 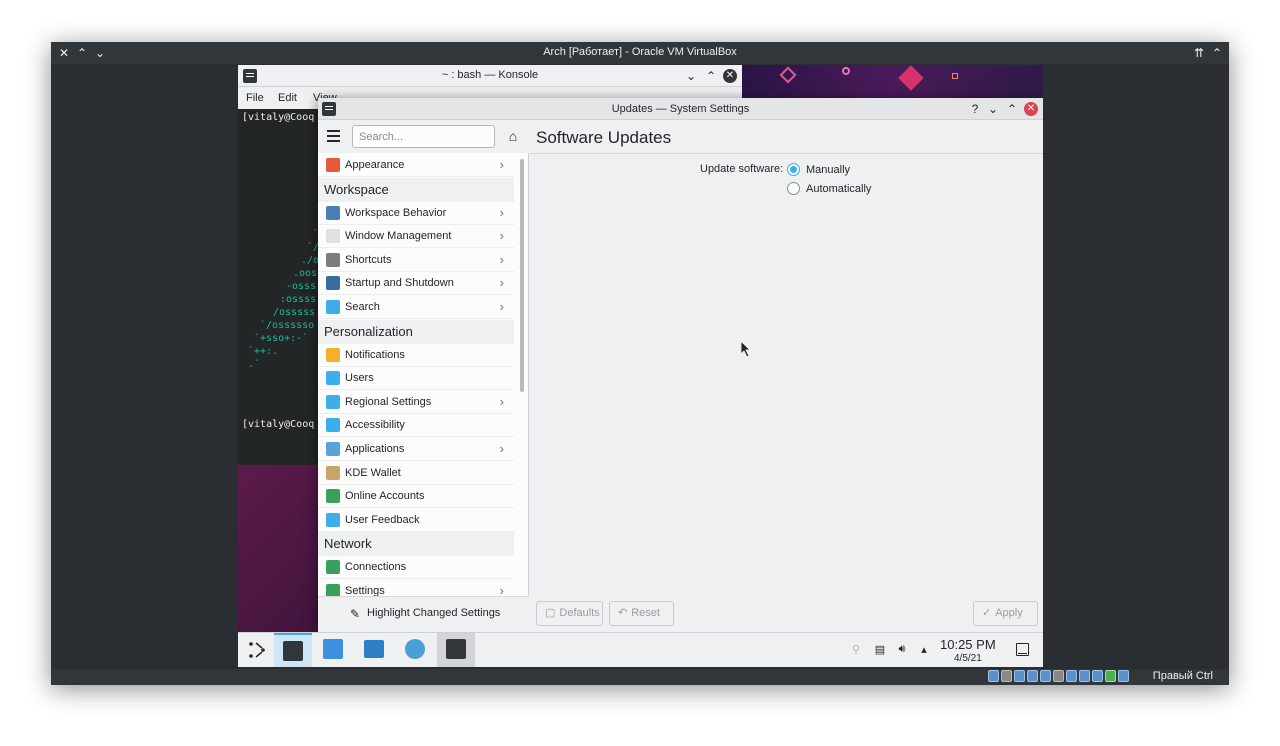 I want to click on virtualbox-statusbar: Правый Ctrl, so click(x=640, y=677).